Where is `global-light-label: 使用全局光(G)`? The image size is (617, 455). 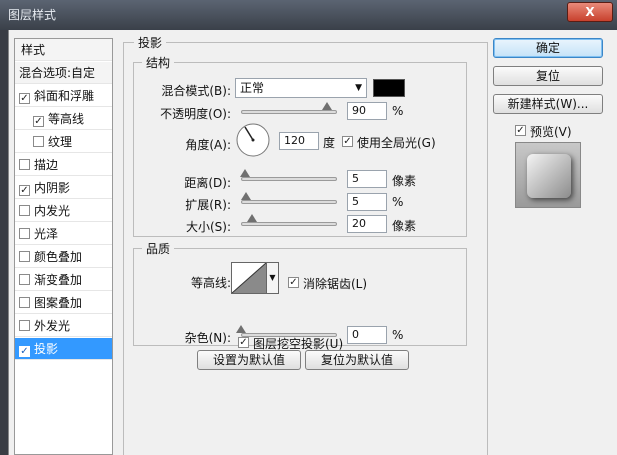 global-light-label: 使用全局光(G) is located at coordinates (396, 142).